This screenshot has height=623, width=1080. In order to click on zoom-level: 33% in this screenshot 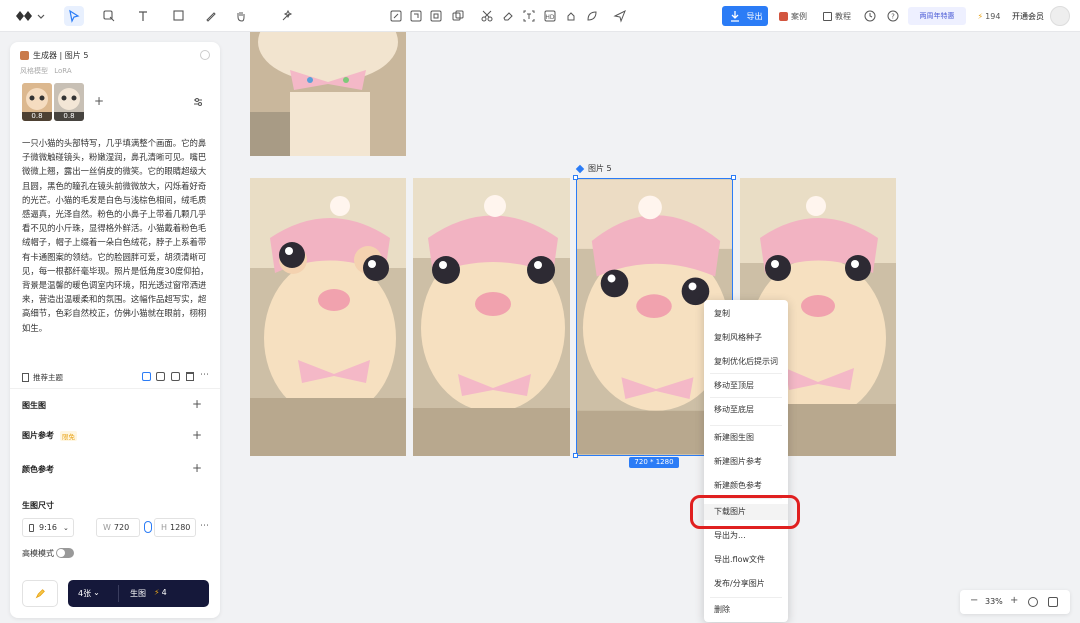, I will do `click(994, 601)`.